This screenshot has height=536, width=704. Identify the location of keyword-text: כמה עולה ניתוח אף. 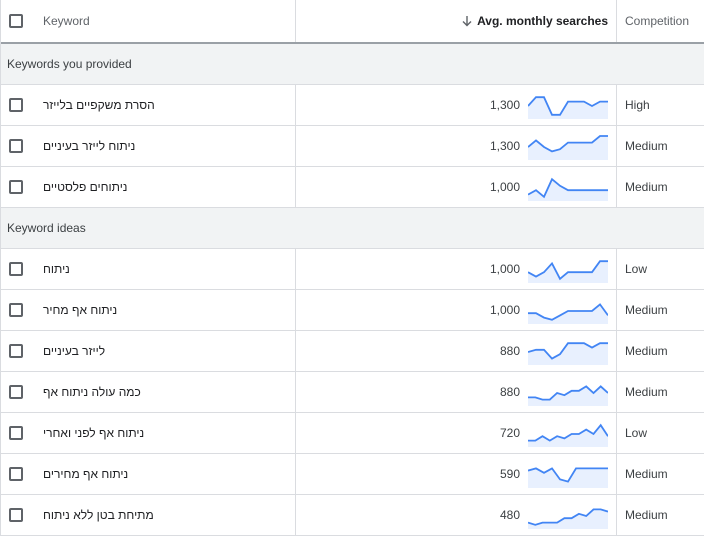
(163, 392).